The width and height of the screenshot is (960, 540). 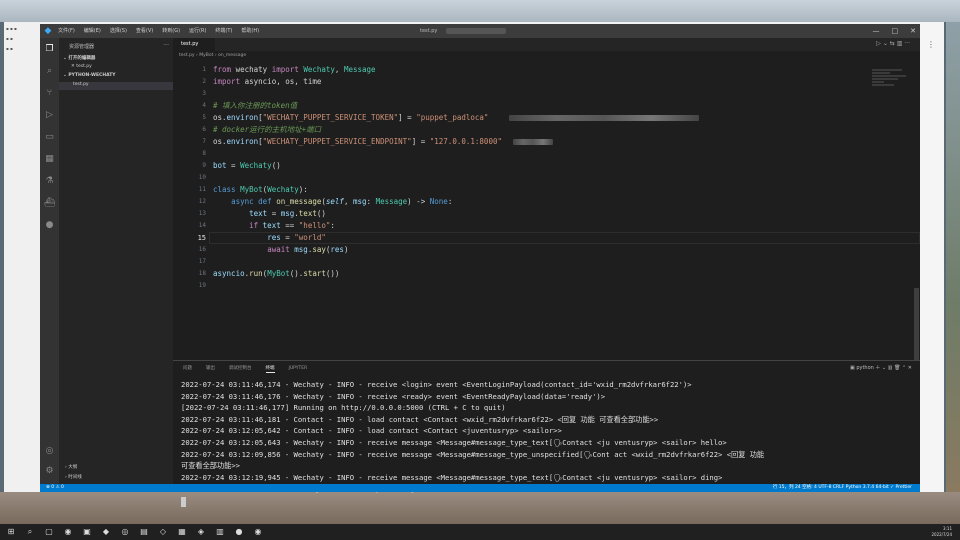 I want to click on menu-item-view: 查看(V), so click(x=144, y=31).